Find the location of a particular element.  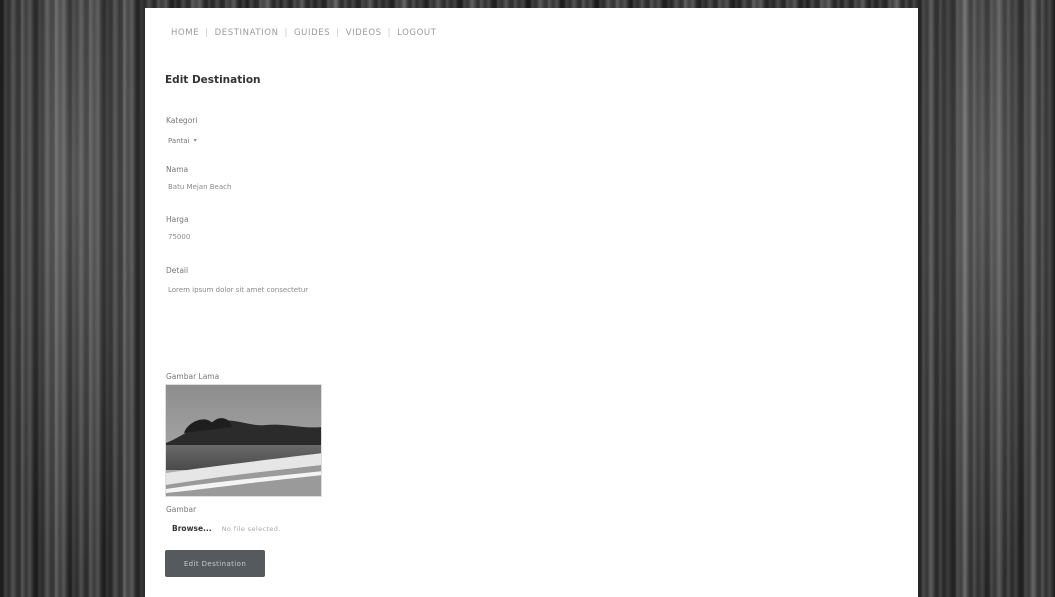

beach-photo is located at coordinates (243, 440).